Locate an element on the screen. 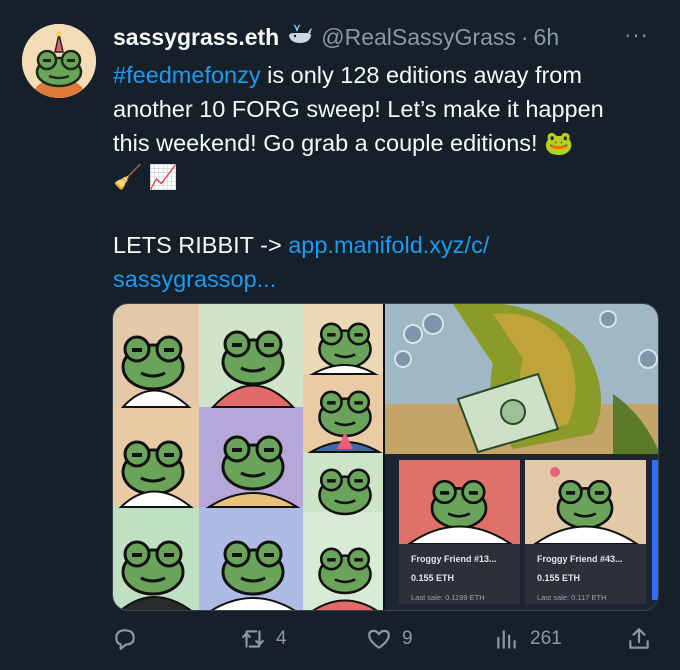 The width and height of the screenshot is (680, 670). url-link: app.manifold.xyz/c/ is located at coordinates (388, 245).